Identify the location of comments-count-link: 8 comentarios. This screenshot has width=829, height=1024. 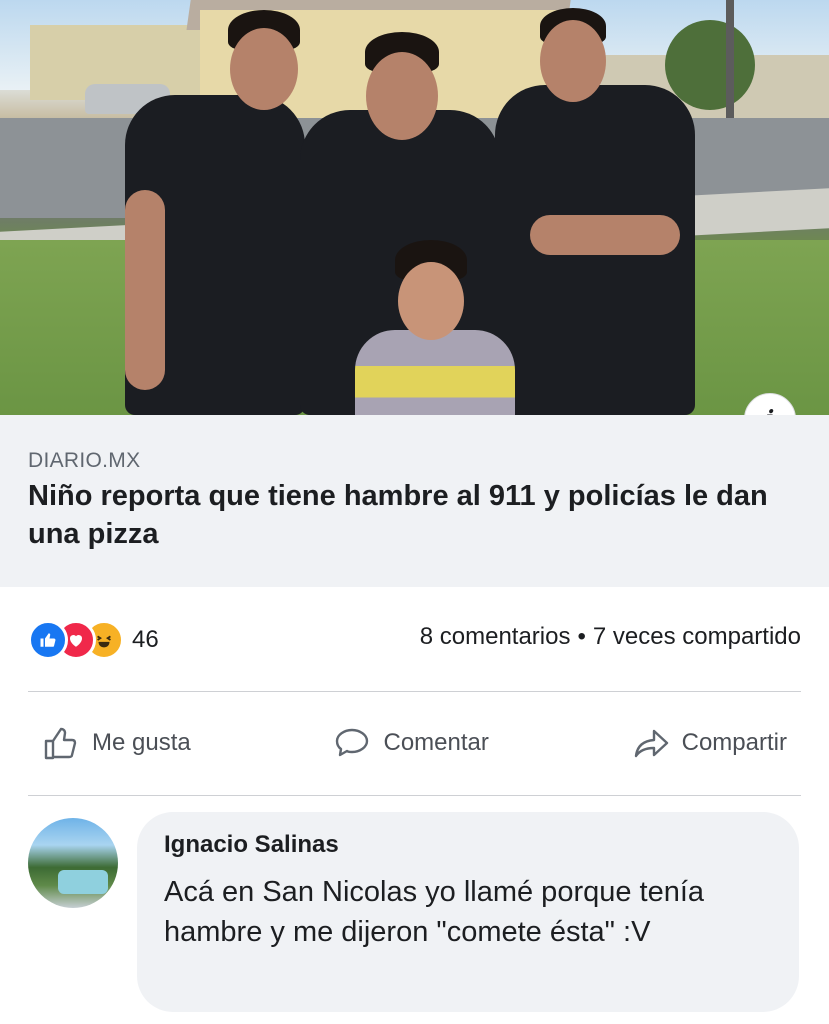
(495, 636).